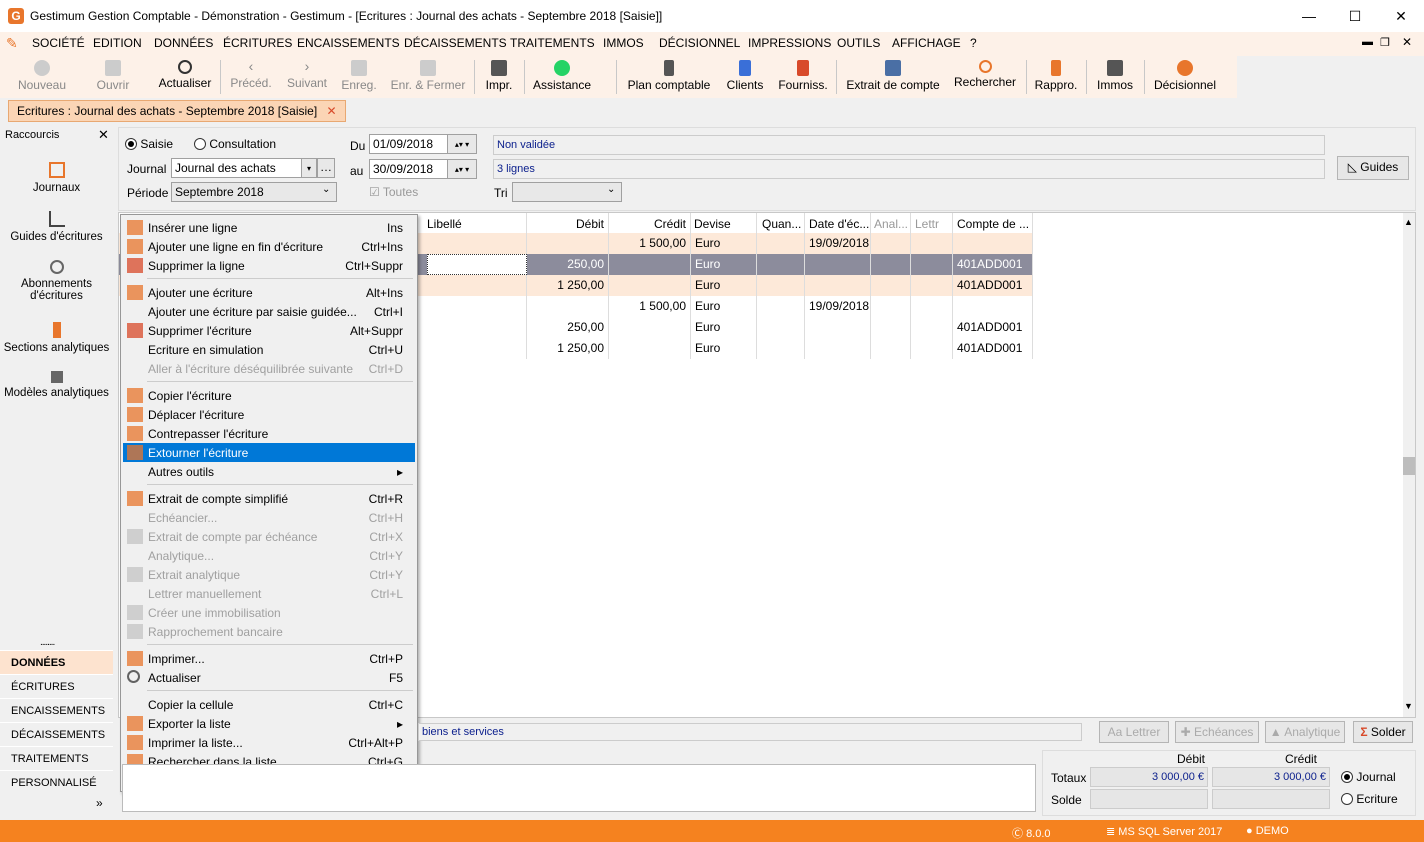  Describe the element at coordinates (332, 111) in the screenshot. I see `tab-close-icon: ✕` at that location.